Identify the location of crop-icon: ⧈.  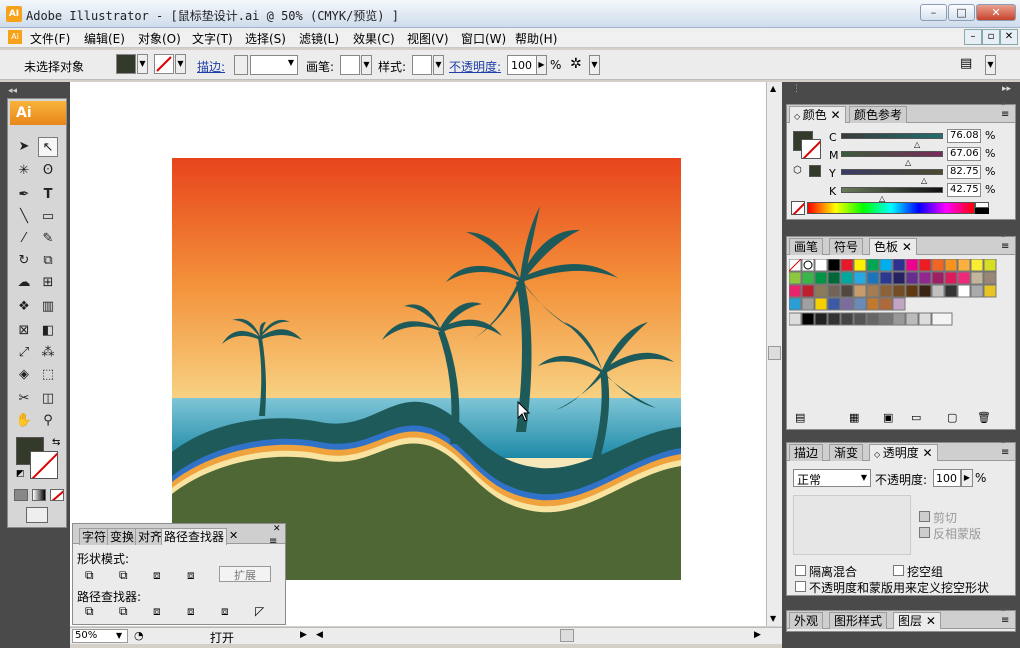
(191, 611).